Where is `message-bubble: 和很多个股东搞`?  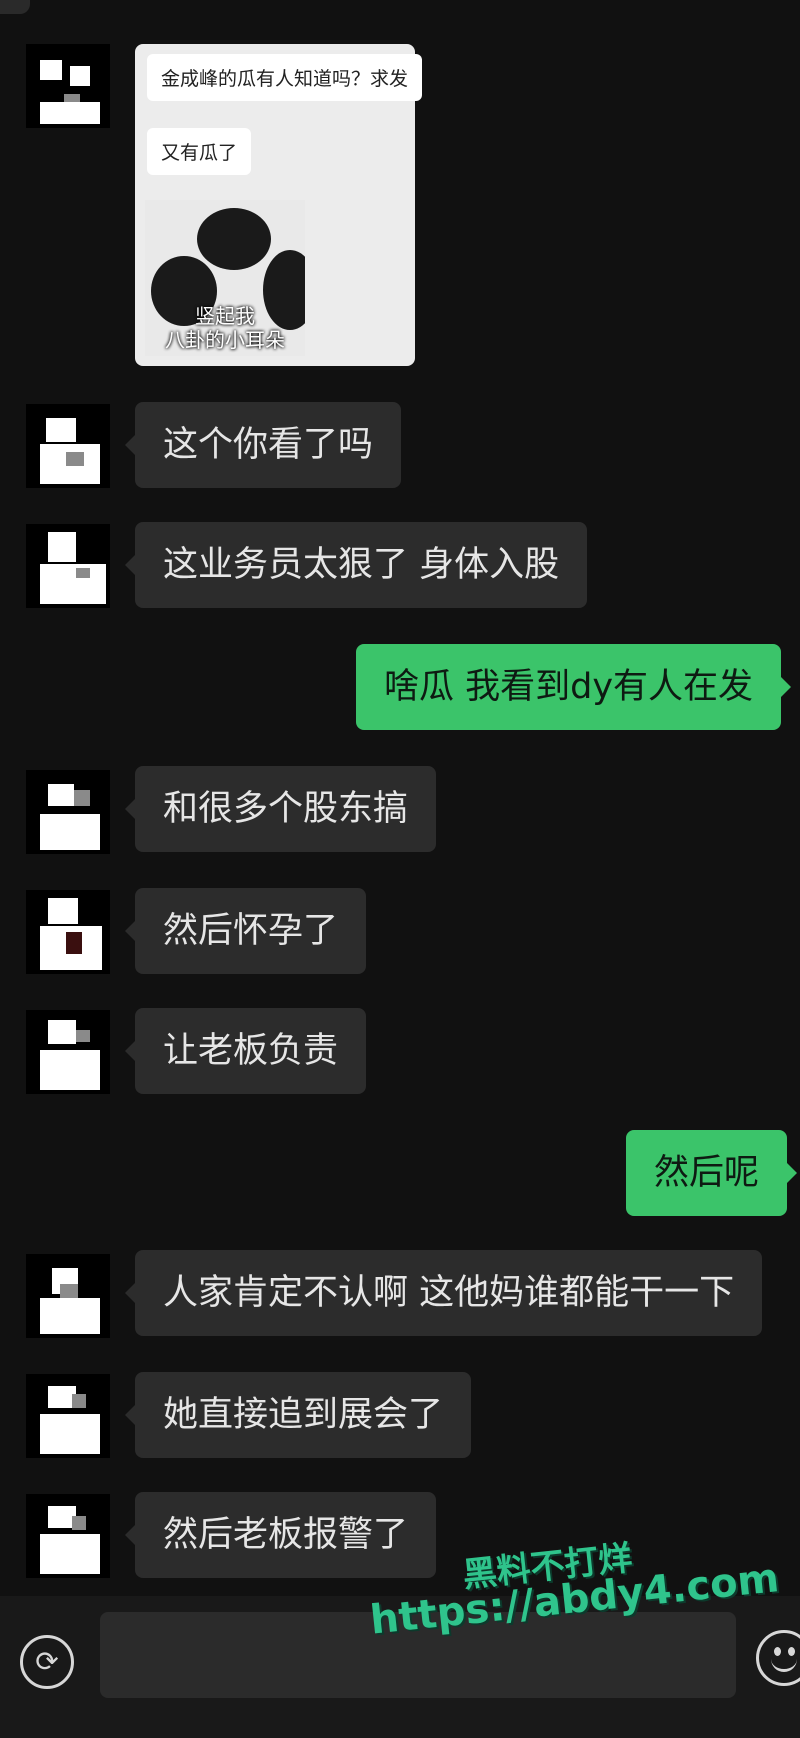
message-bubble: 和很多个股东搞 is located at coordinates (280, 809).